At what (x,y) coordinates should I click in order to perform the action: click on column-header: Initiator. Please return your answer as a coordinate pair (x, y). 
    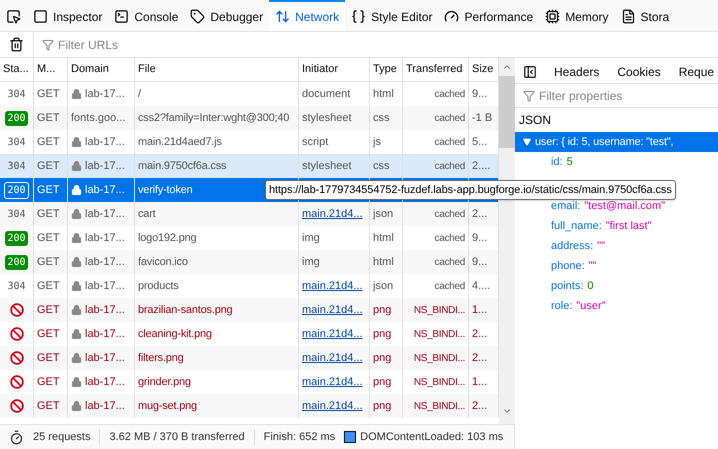
    Looking at the image, I should click on (334, 69).